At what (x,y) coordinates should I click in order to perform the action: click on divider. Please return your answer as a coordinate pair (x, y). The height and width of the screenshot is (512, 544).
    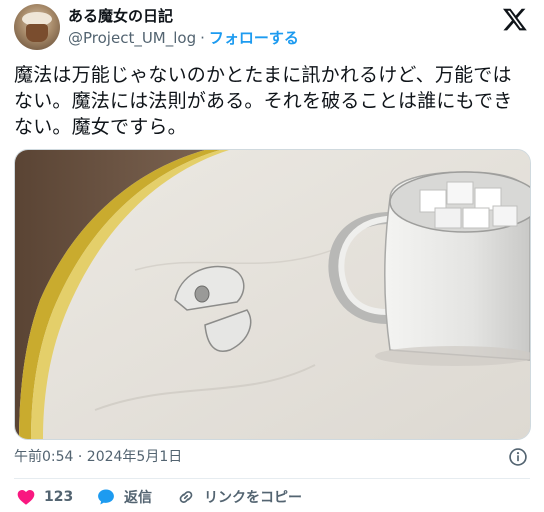
    Looking at the image, I should click on (272, 478).